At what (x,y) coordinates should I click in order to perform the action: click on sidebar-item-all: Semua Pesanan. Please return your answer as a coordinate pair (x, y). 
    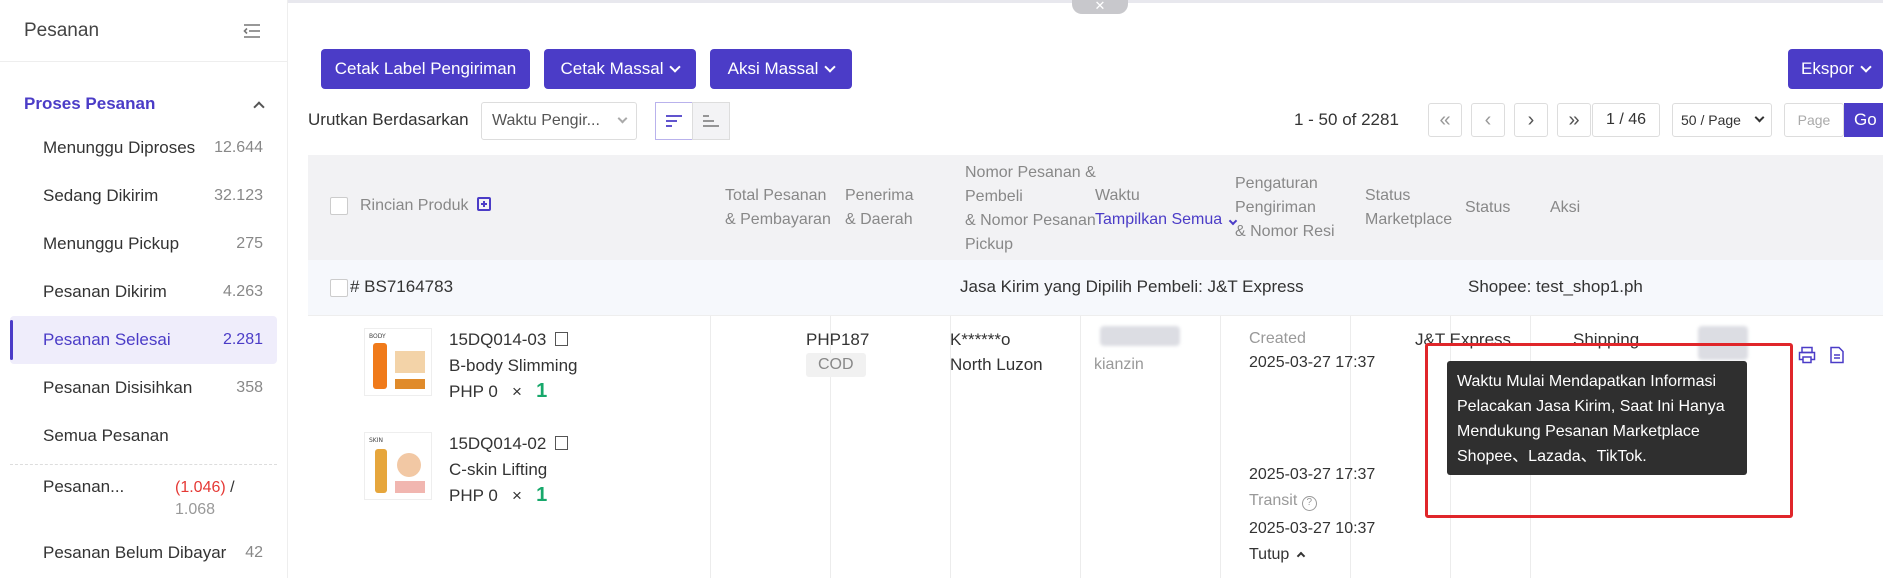
    Looking at the image, I should click on (143, 436).